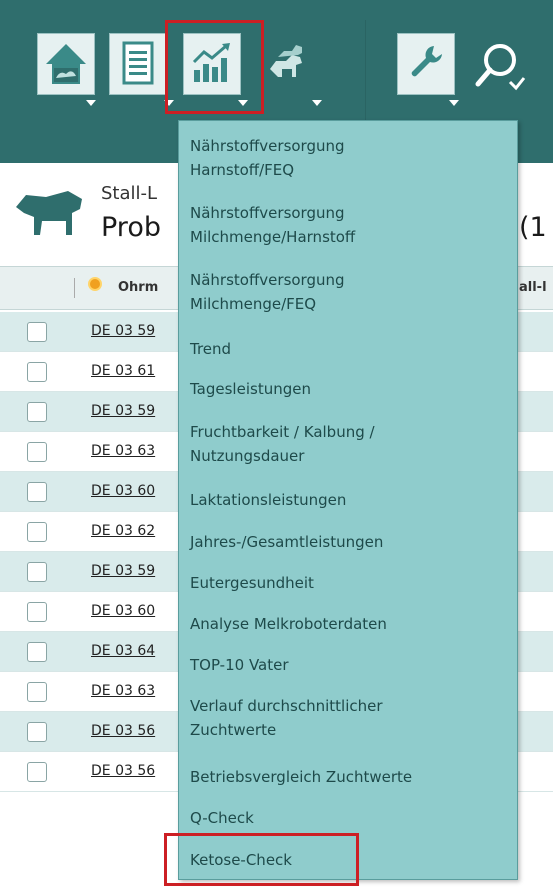 Image resolution: width=553 pixels, height=890 pixels. I want to click on menu-item-tagesleistungen: Tagesleistungen, so click(250, 389).